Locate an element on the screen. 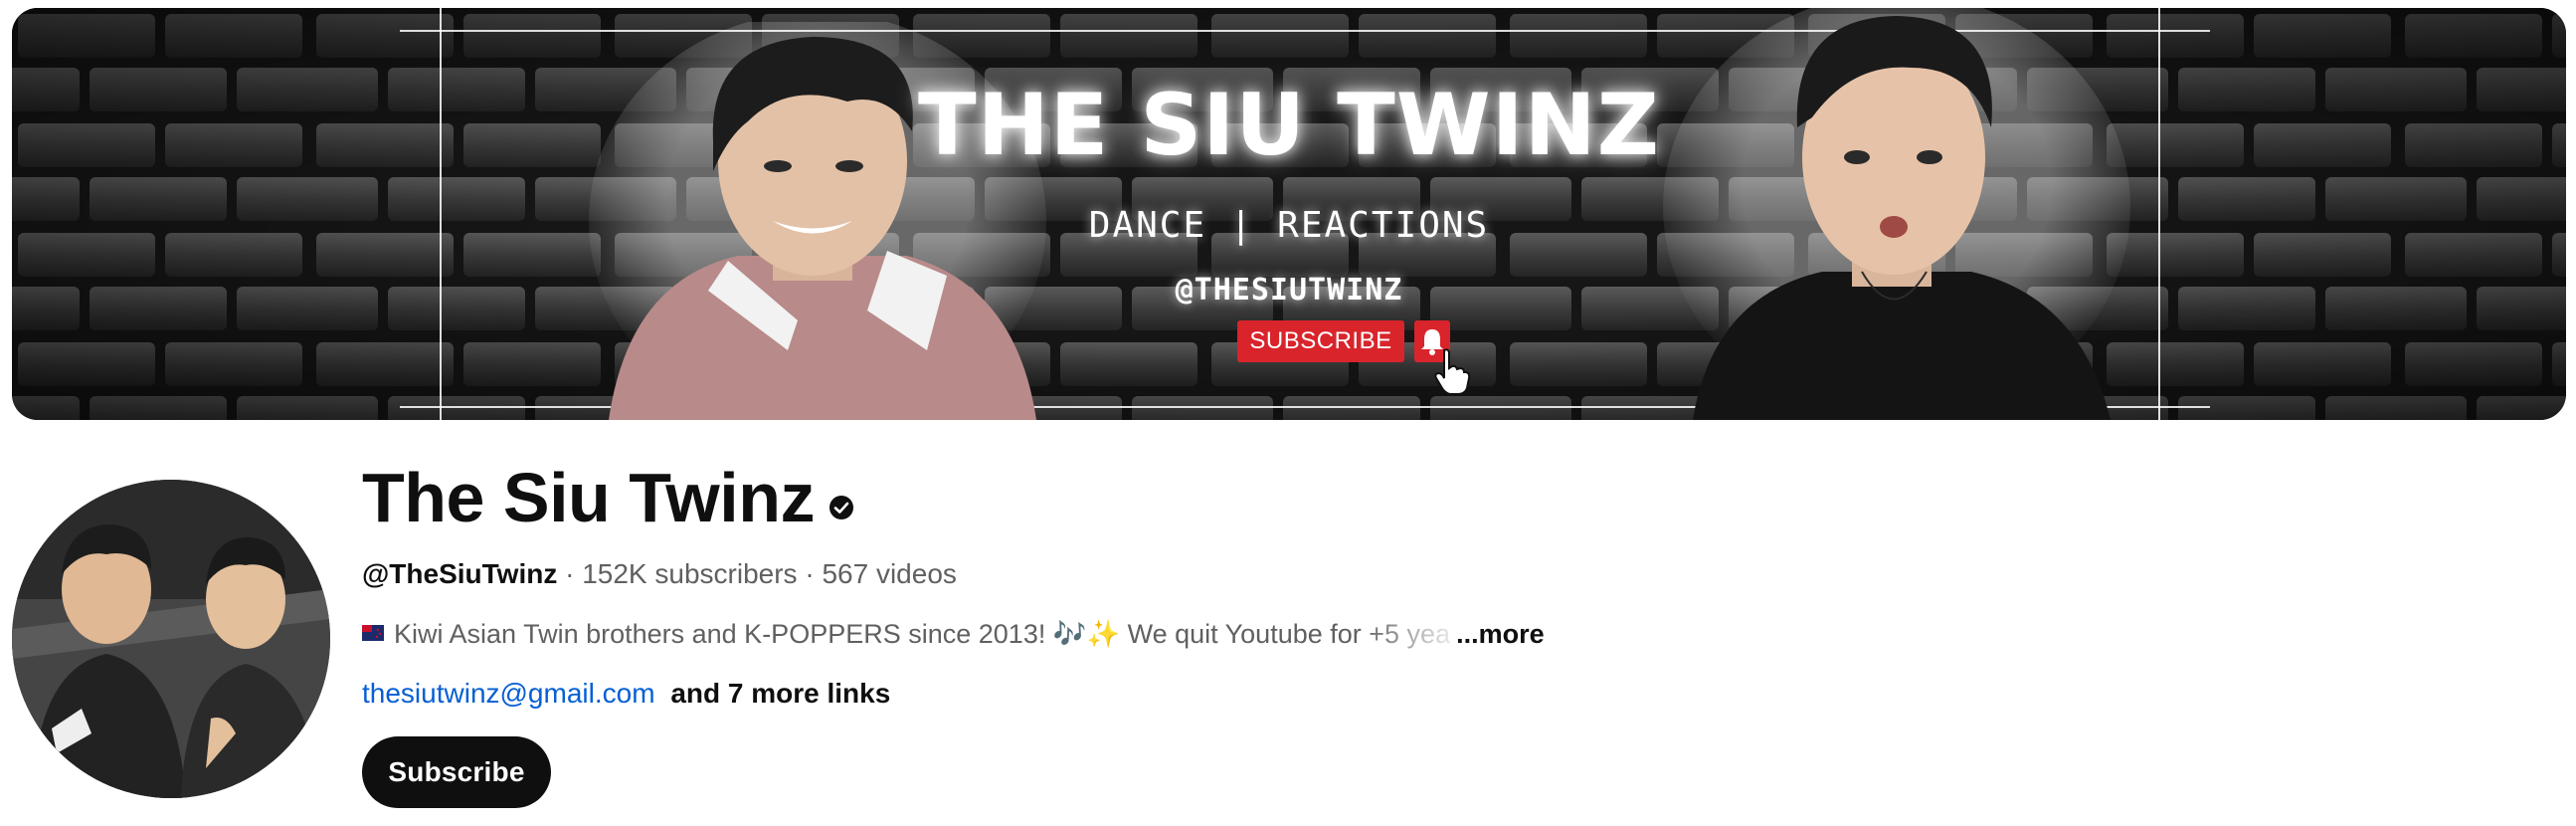  description-faded-text: +5 yea is located at coordinates (1406, 634).